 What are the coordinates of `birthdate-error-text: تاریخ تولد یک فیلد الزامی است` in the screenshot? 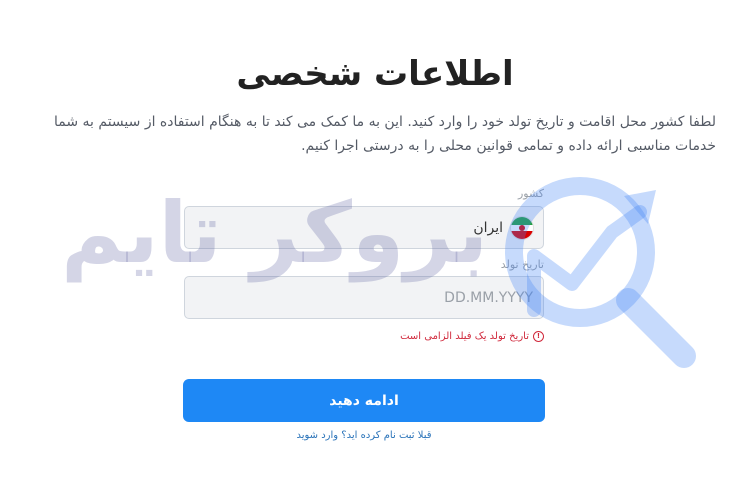 It's located at (464, 336).